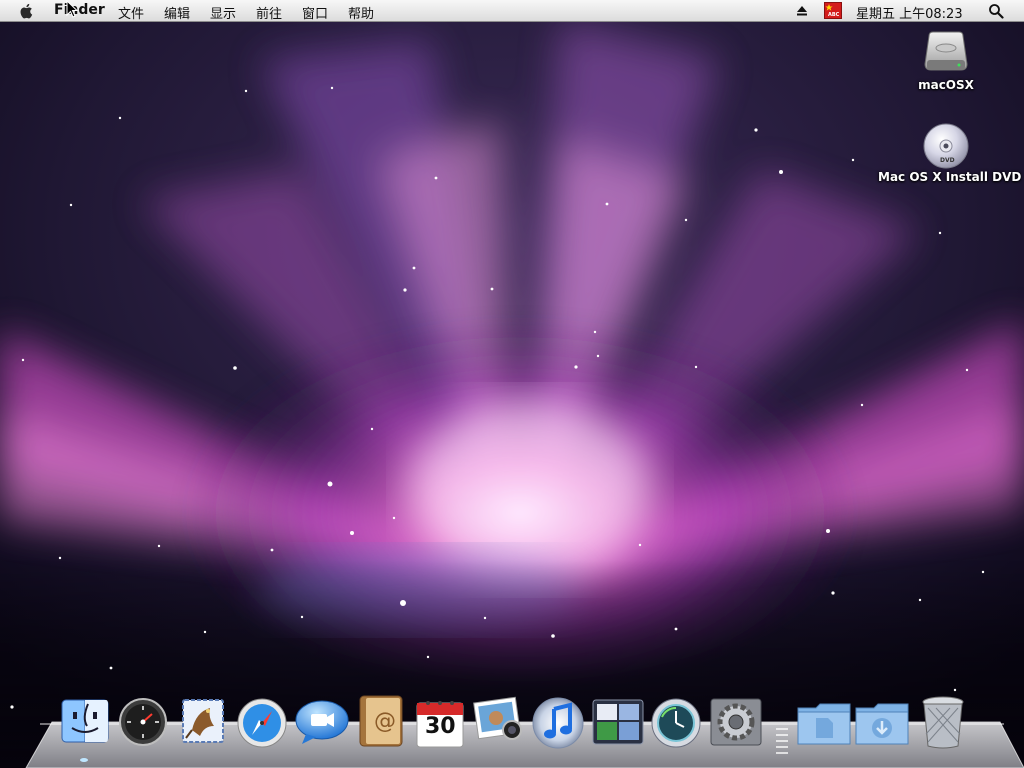  I want to click on dock-system-preferences, so click(736, 722).